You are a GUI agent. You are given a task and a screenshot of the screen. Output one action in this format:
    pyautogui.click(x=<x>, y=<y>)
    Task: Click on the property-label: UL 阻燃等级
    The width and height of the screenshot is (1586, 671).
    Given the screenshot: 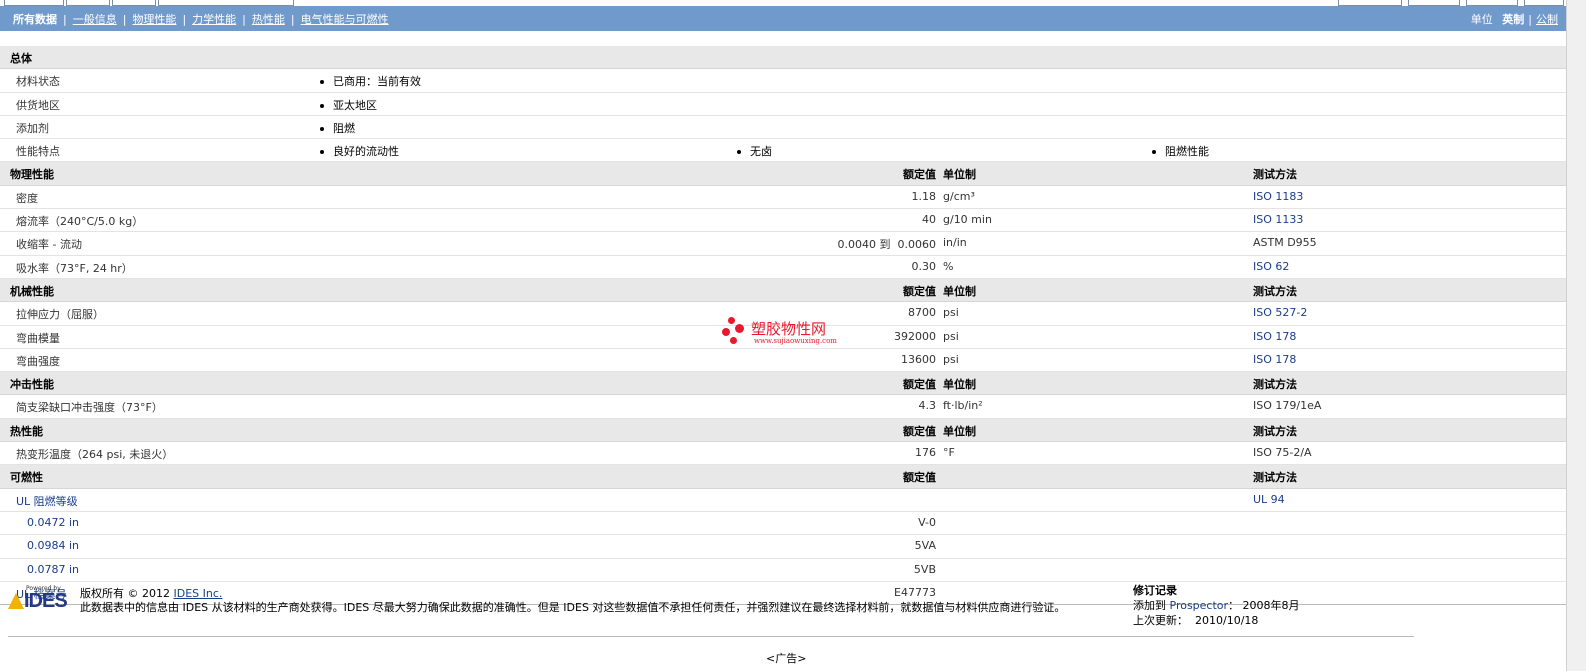 What is the action you would take?
    pyautogui.click(x=47, y=501)
    